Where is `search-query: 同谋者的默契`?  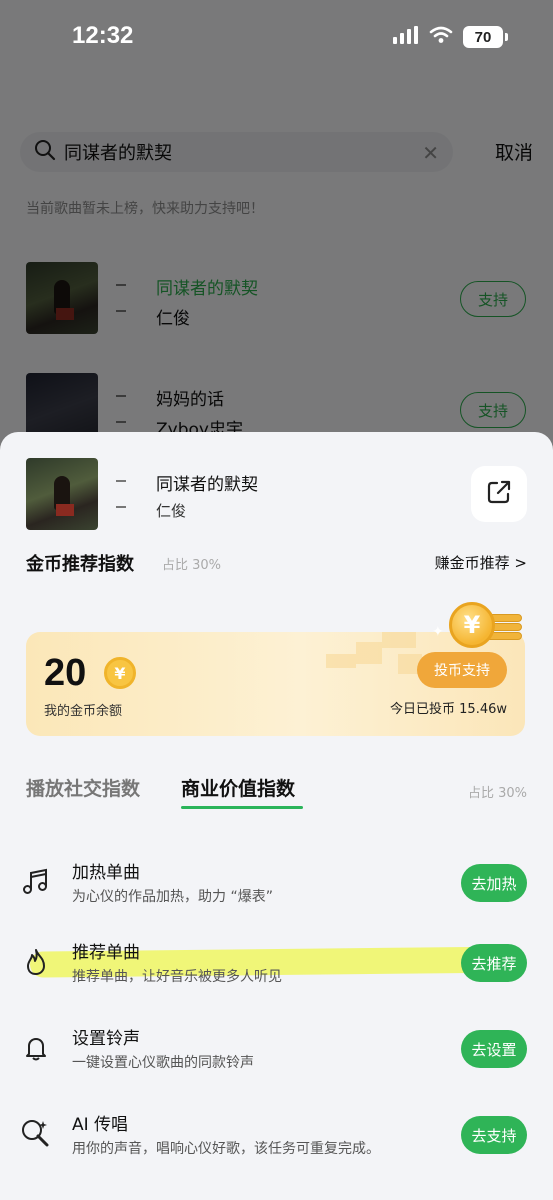 search-query: 同谋者的默契 is located at coordinates (118, 153).